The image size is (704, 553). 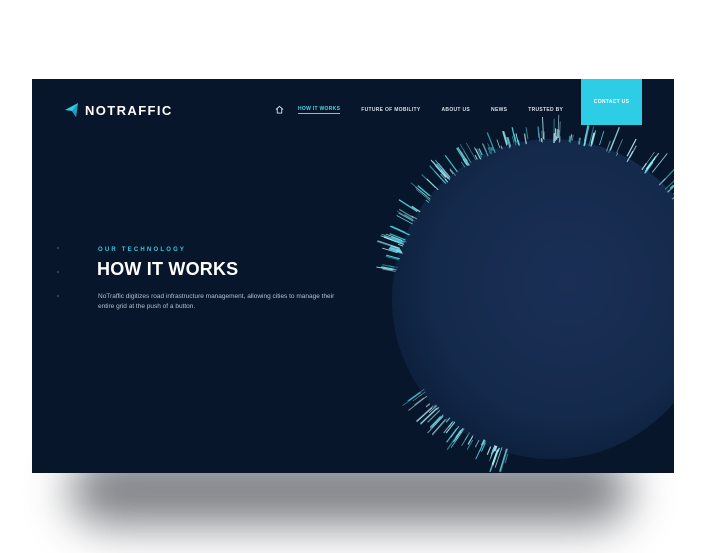 I want to click on nav-item-trusted-by: TRUSTED BY, so click(x=545, y=110).